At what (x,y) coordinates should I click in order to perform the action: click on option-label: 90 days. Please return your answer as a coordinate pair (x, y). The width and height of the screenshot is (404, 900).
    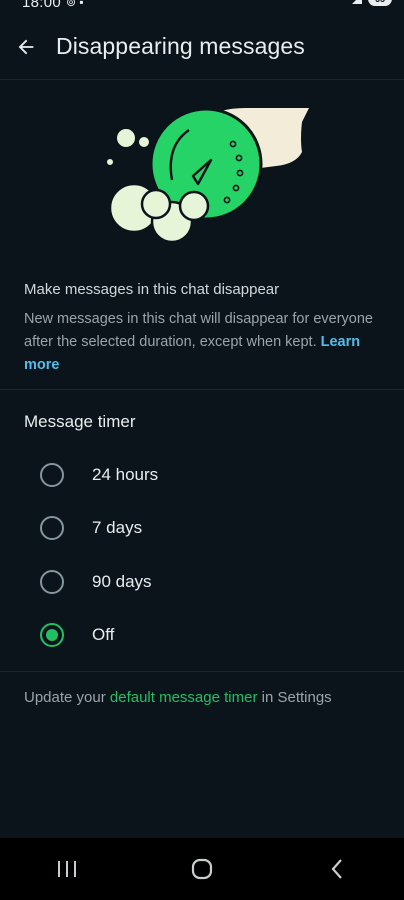
    Looking at the image, I should click on (122, 581).